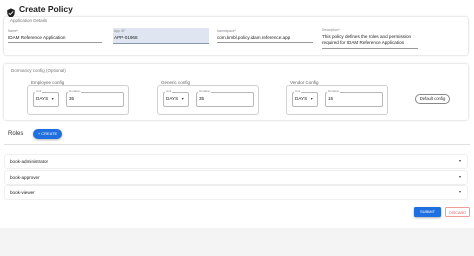 This screenshot has width=474, height=256. I want to click on generic-duration-value: 35, so click(202, 98).